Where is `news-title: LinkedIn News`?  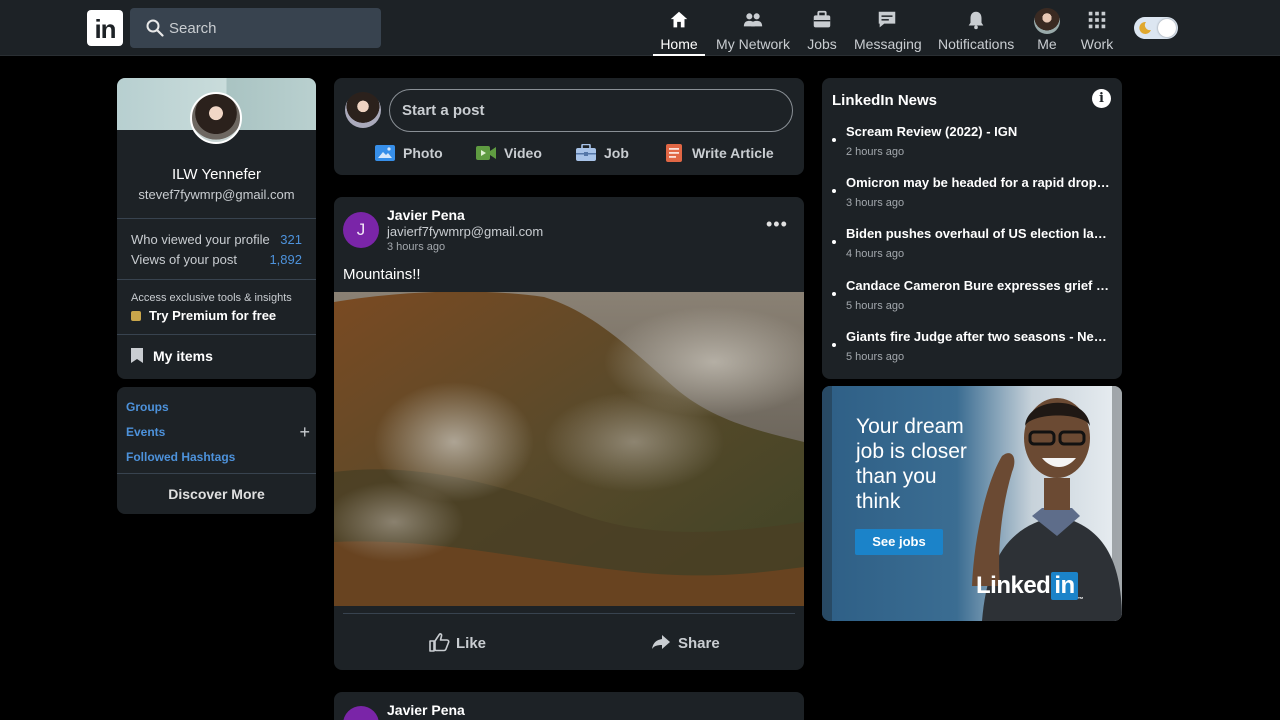
news-title: LinkedIn News is located at coordinates (885, 100).